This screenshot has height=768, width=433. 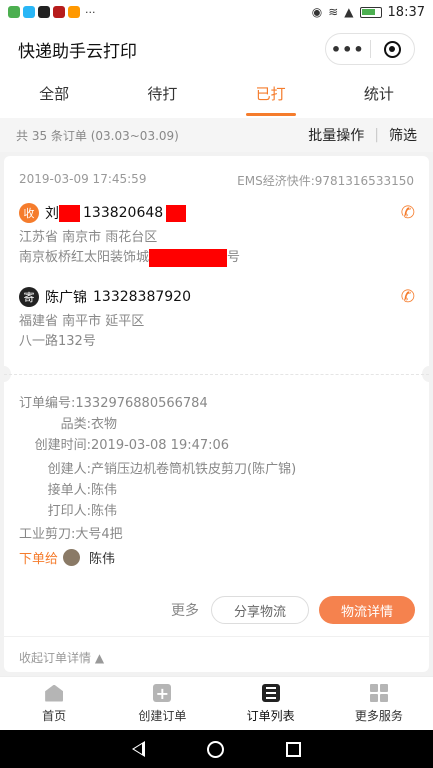 What do you see at coordinates (29, 213) in the screenshot?
I see `recipient-badge: 收` at bounding box center [29, 213].